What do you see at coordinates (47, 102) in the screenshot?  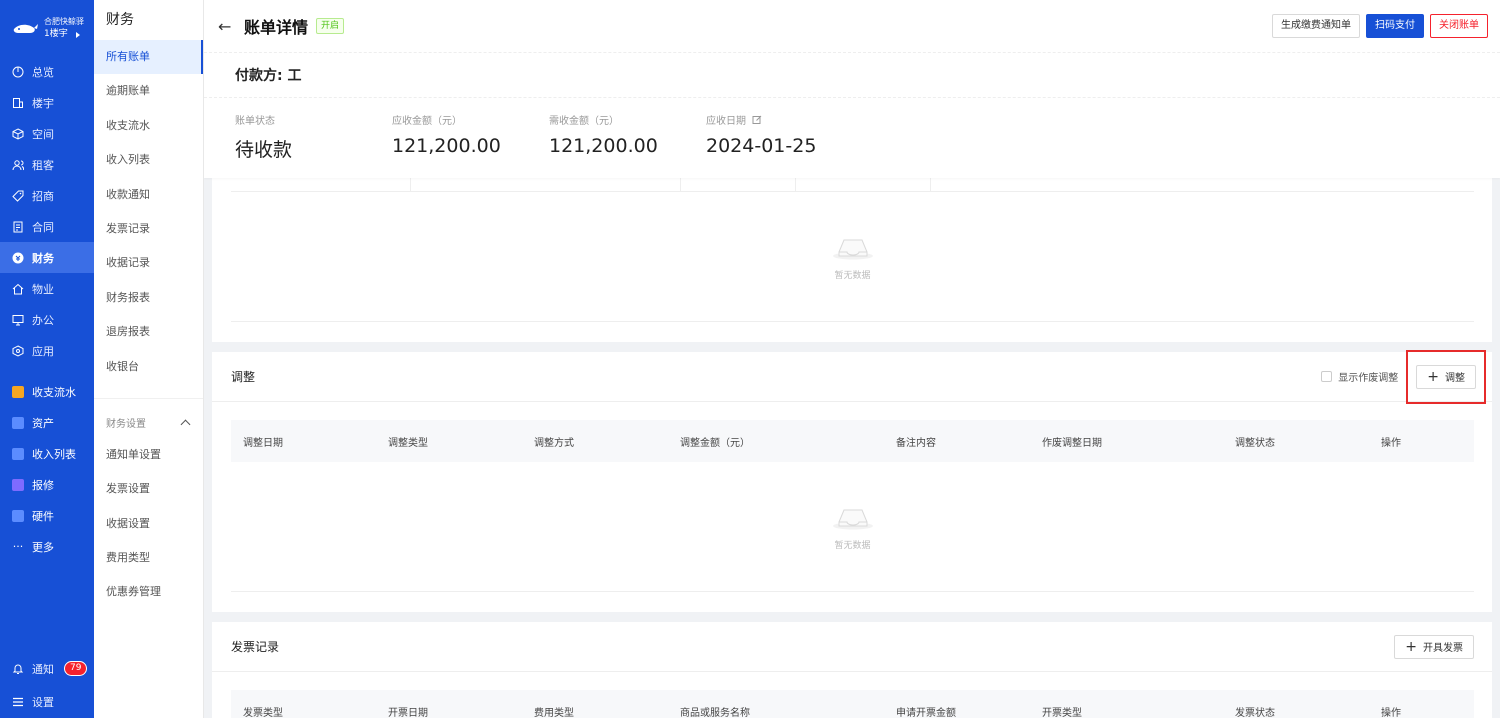 I see `nav-item-building: 楼宇` at bounding box center [47, 102].